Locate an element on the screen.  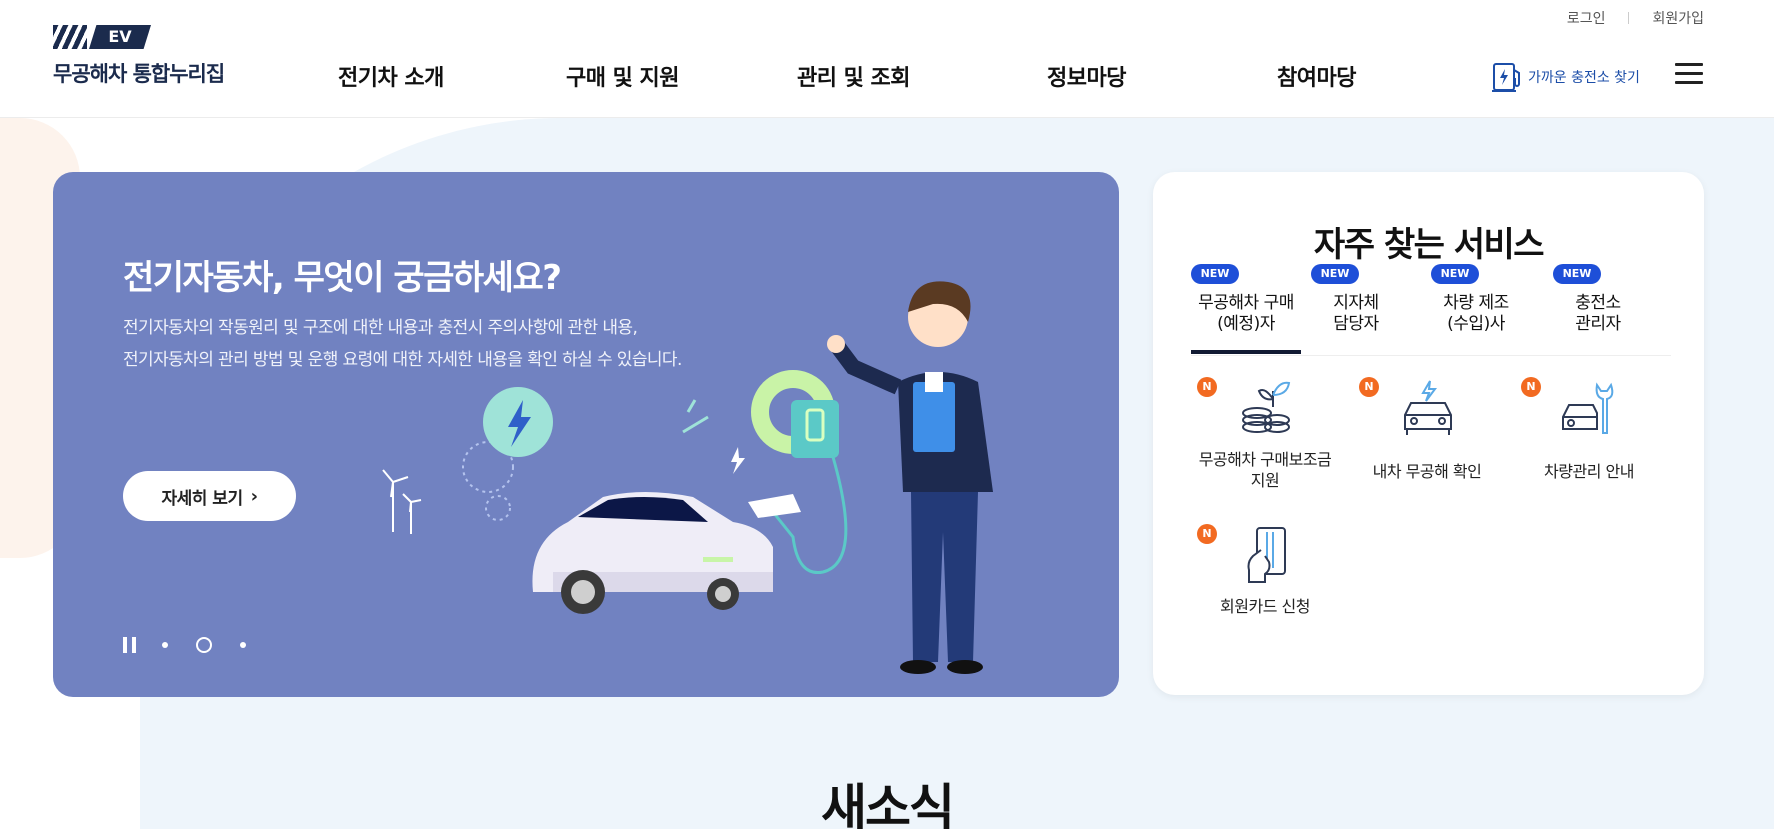
nav-ev-intro: 전기차 소개 is located at coordinates (391, 76).